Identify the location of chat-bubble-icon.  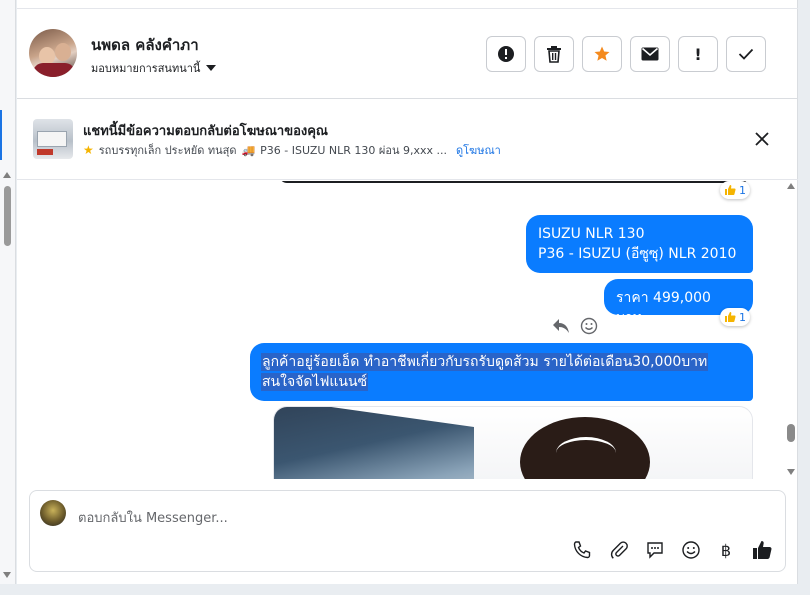
(655, 550).